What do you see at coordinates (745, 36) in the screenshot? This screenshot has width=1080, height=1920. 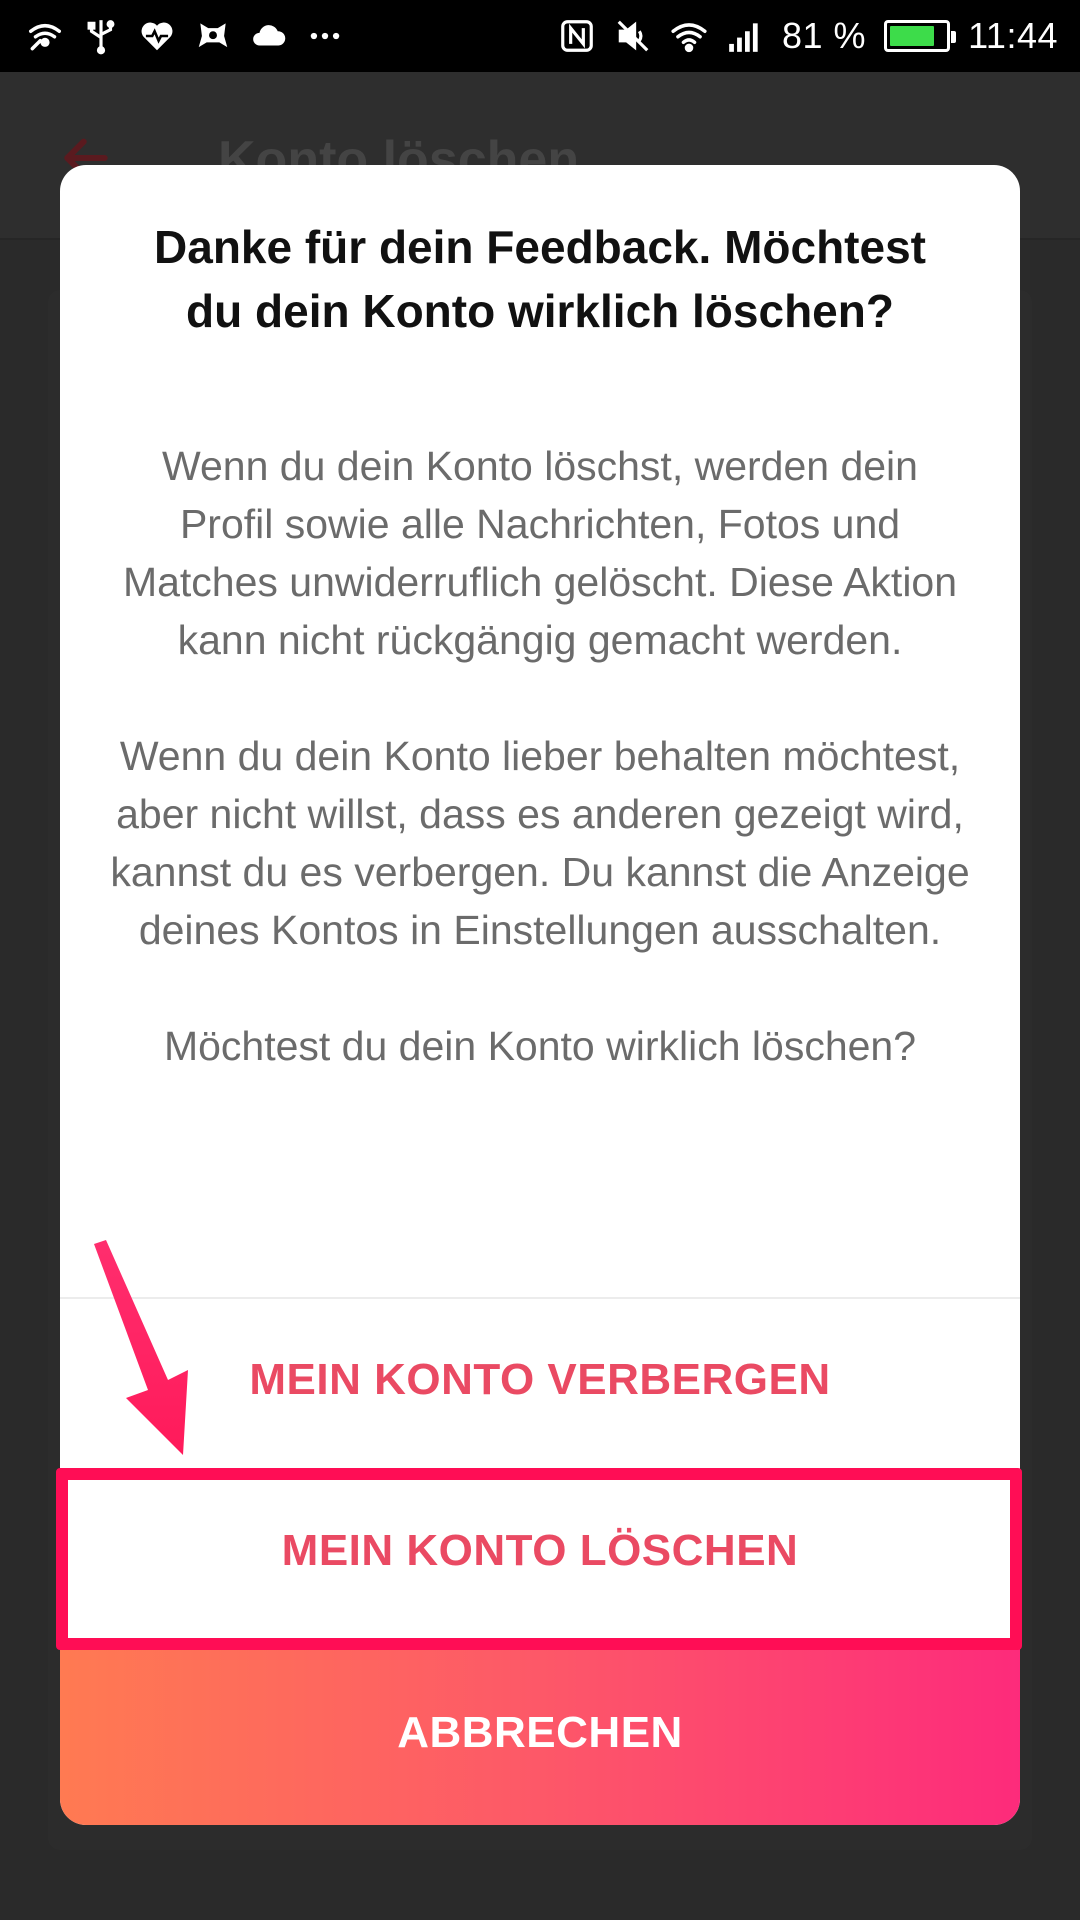 I see `signal-icon` at bounding box center [745, 36].